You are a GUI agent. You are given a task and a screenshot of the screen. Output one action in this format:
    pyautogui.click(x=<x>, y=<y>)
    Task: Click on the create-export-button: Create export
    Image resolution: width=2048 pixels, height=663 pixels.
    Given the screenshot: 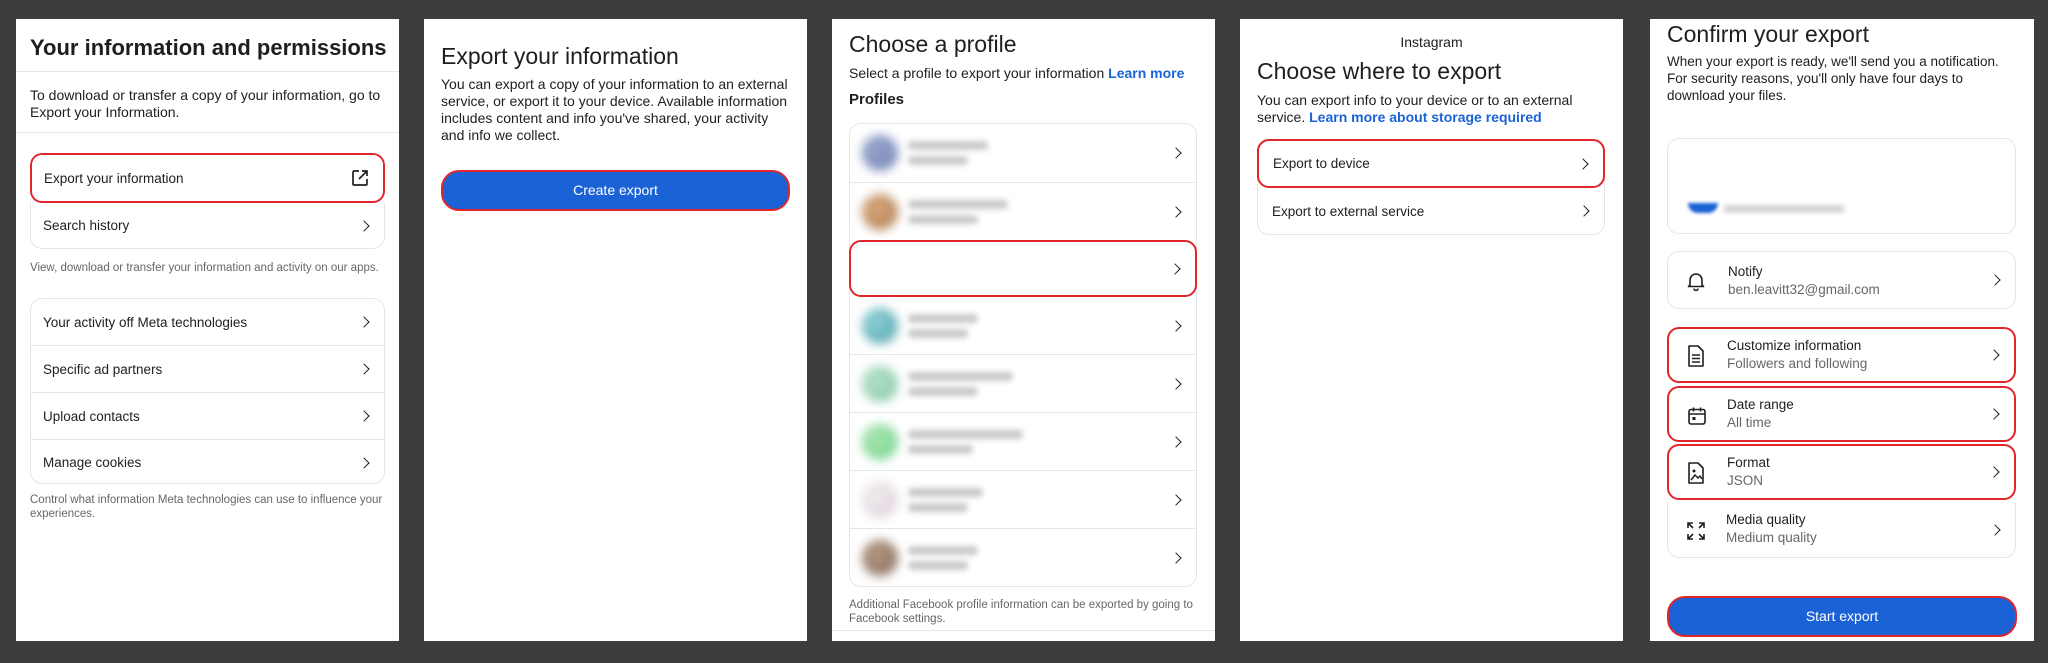 What is the action you would take?
    pyautogui.click(x=615, y=190)
    